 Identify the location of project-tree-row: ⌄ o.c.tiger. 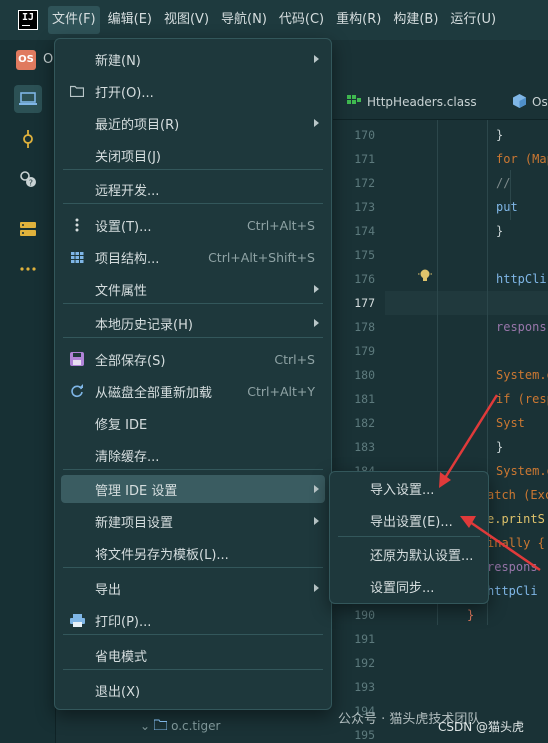
(180, 726).